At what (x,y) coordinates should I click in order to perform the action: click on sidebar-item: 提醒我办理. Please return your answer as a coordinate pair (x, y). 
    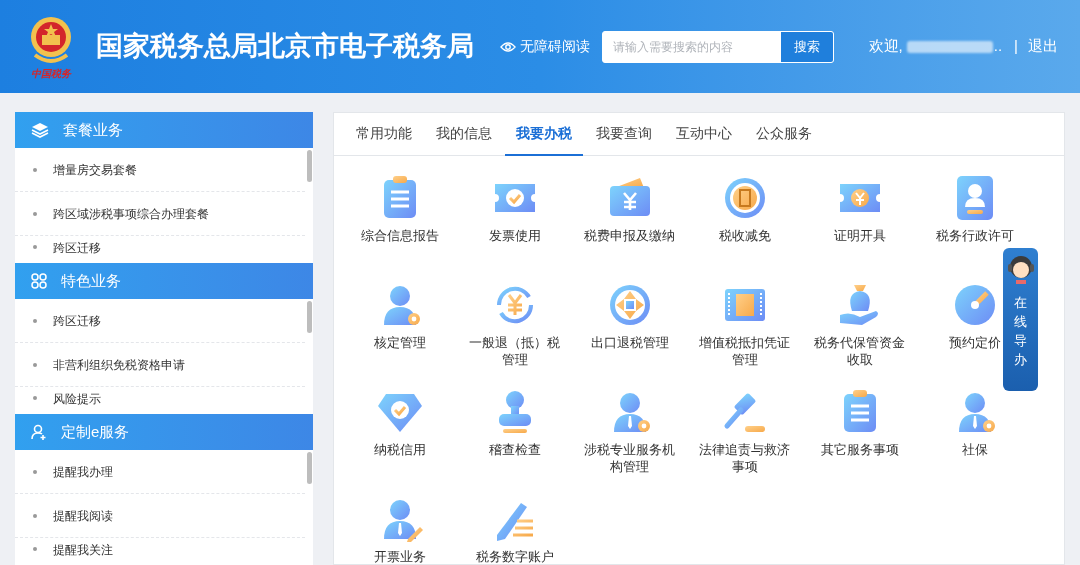
    Looking at the image, I should click on (160, 472).